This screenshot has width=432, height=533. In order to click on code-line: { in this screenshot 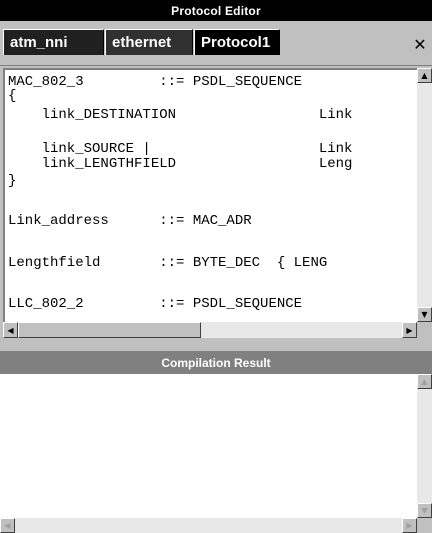, I will do `click(12, 96)`.